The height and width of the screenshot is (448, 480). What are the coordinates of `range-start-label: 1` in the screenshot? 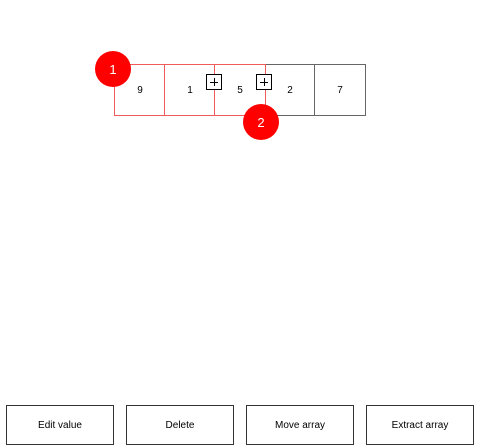 It's located at (113, 69).